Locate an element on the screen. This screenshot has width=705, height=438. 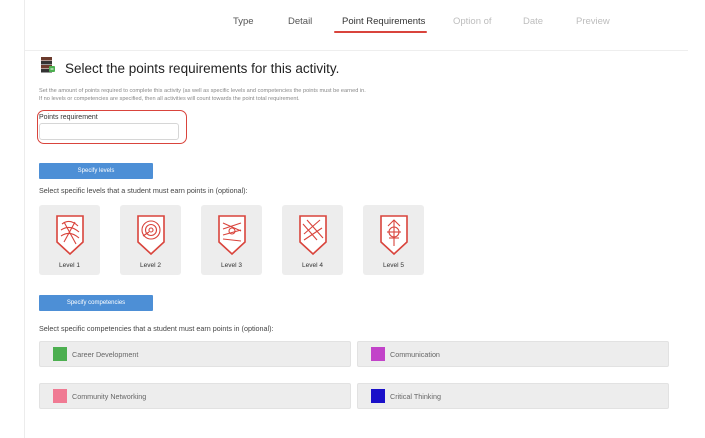
tab-type: Type is located at coordinates (243, 21).